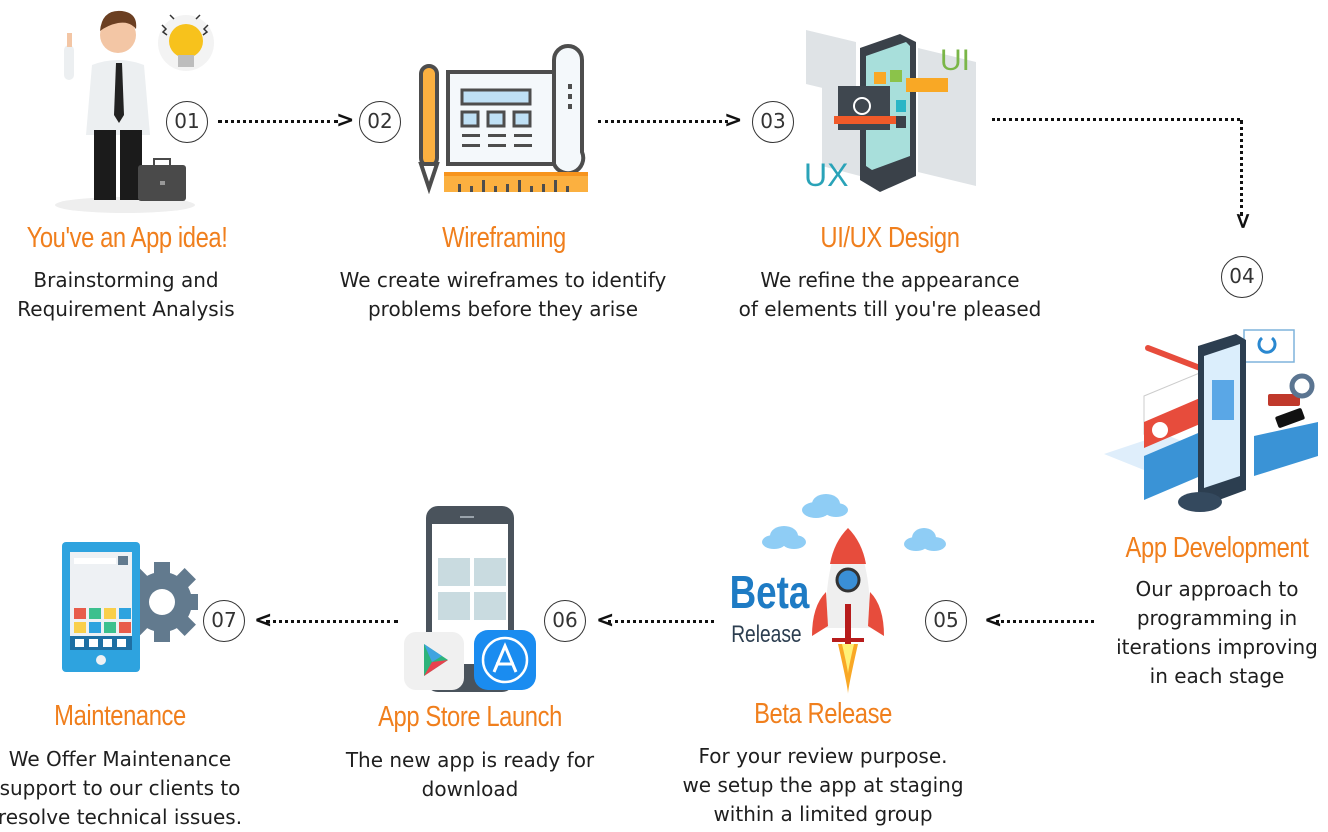  What do you see at coordinates (841, 593) in the screenshot?
I see `rocket-icon: Beta Release` at bounding box center [841, 593].